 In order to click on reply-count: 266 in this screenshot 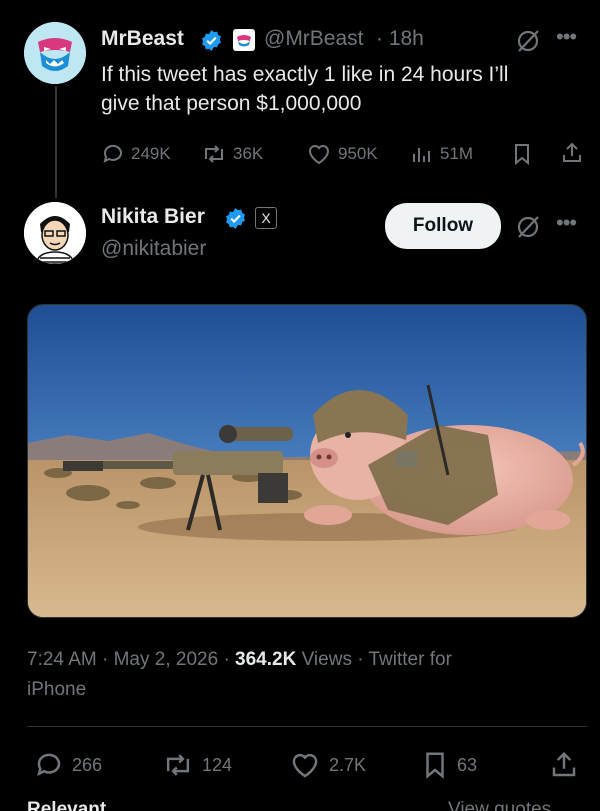, I will do `click(87, 764)`.